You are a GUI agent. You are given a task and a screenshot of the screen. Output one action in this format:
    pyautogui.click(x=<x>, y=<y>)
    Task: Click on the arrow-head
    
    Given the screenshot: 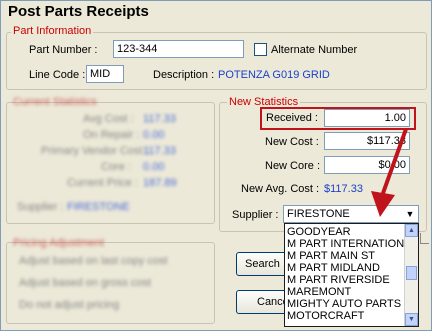 What is the action you would take?
    pyautogui.click(x=383, y=204)
    